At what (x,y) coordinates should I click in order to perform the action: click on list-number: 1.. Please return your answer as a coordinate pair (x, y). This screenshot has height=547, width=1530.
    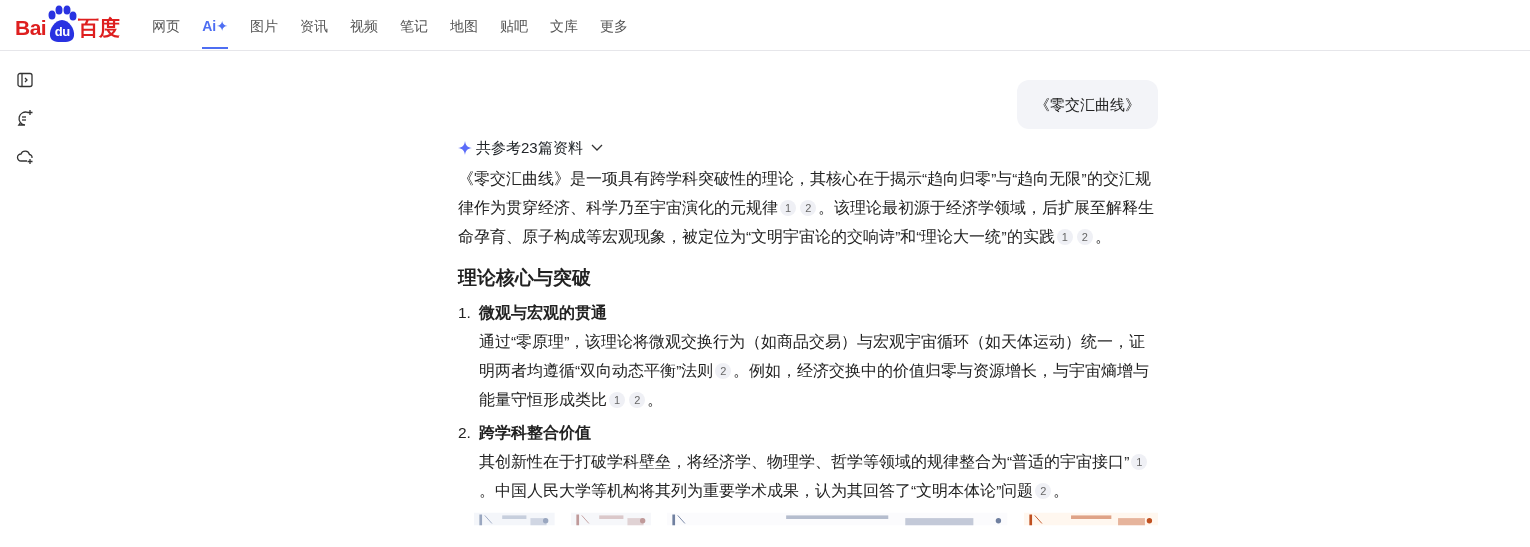
    Looking at the image, I should click on (465, 312).